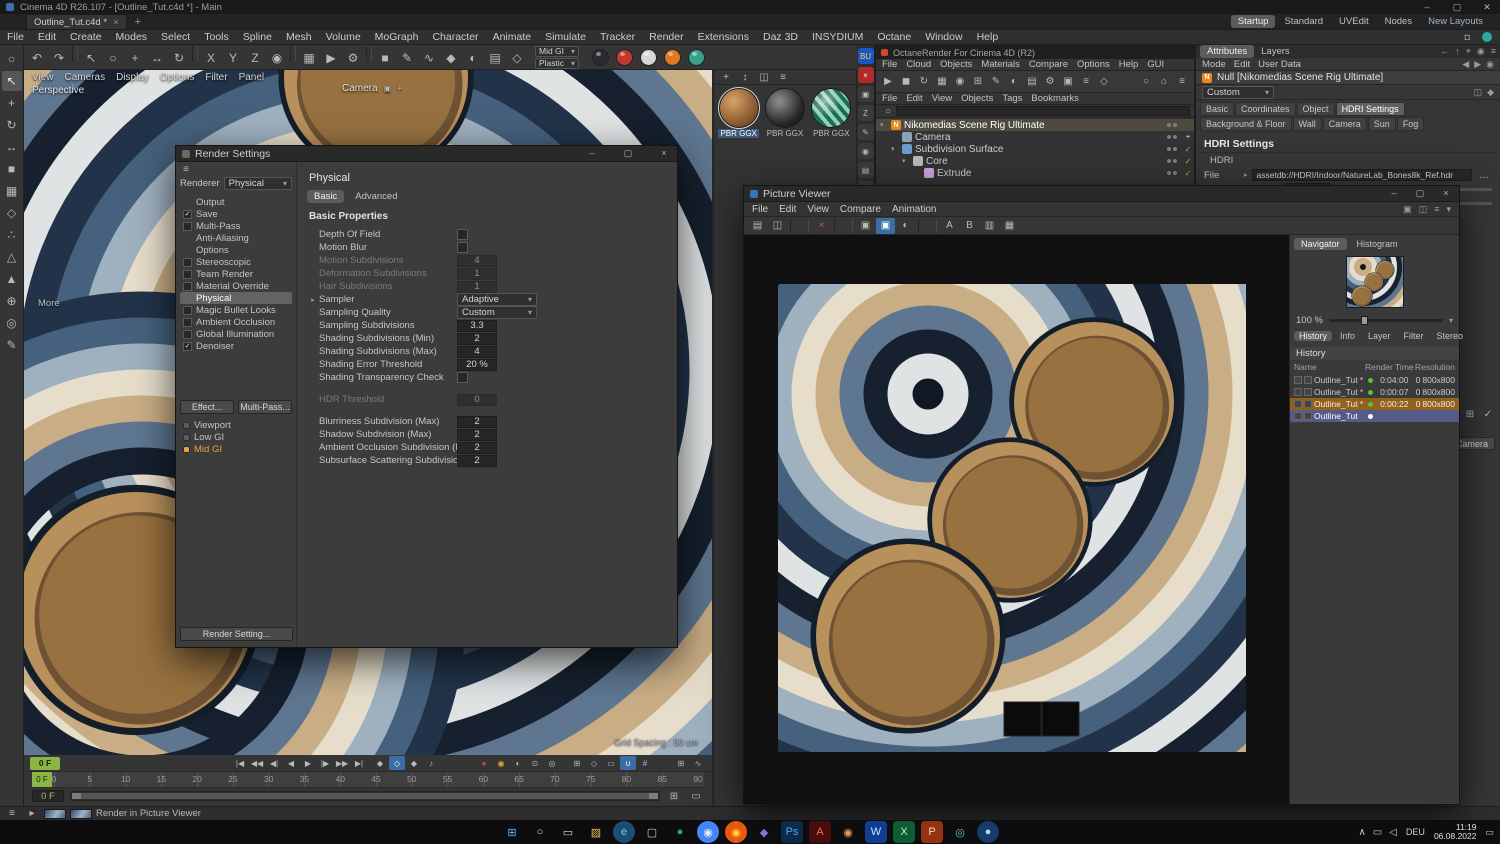  Describe the element at coordinates (331, 58) in the screenshot. I see `render-to-picture-viewer-icon: ▶` at that location.